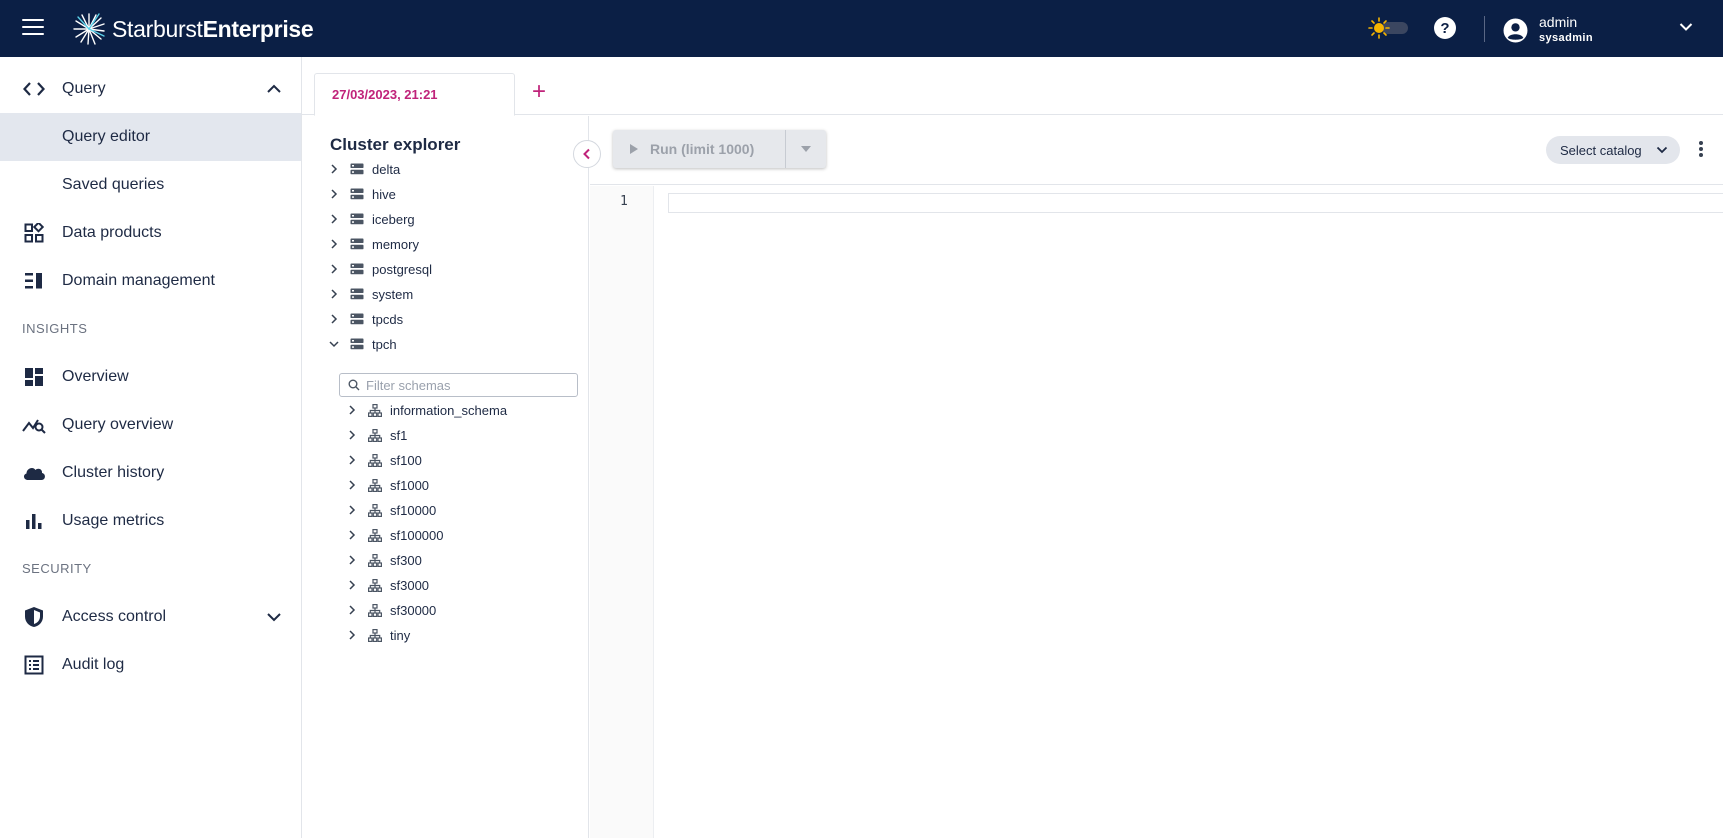 The image size is (1723, 838). Describe the element at coordinates (1445, 28) in the screenshot. I see `help-icon: ?` at that location.